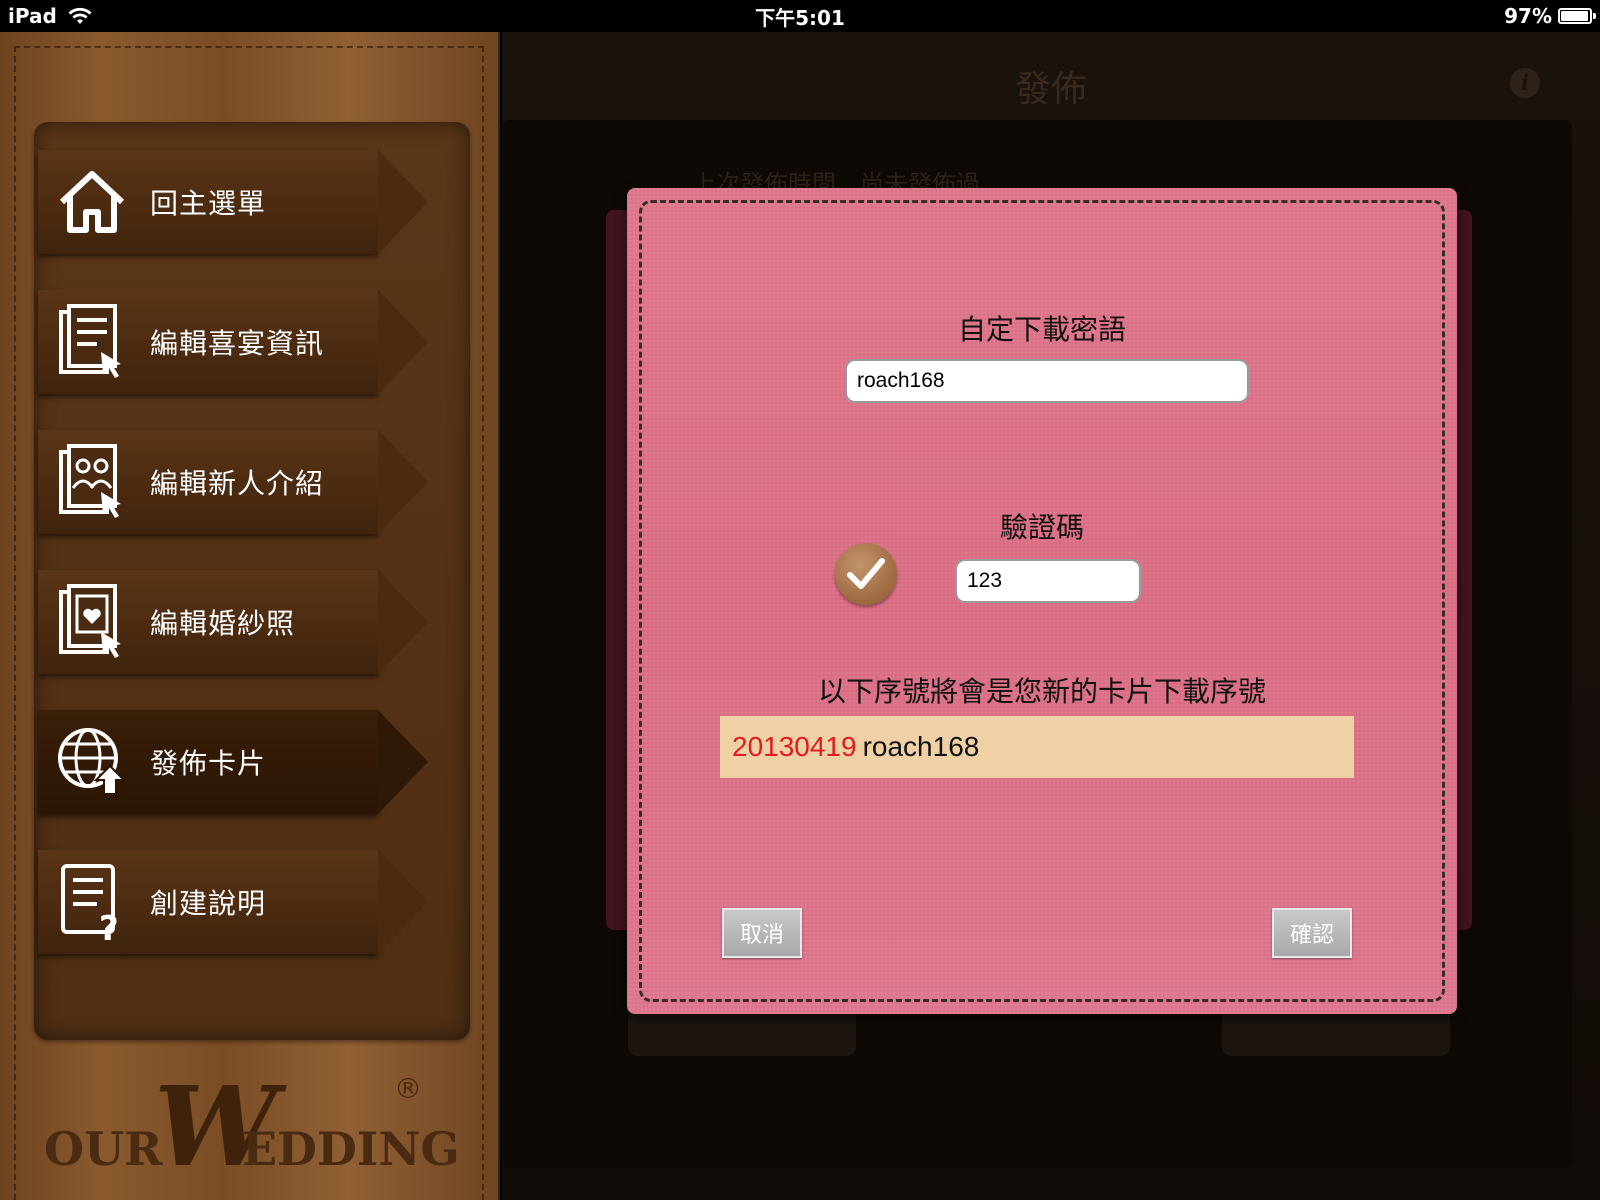 Image resolution: width=1600 pixels, height=1200 pixels. Describe the element at coordinates (1525, 83) in the screenshot. I see `info-icon: i` at that location.